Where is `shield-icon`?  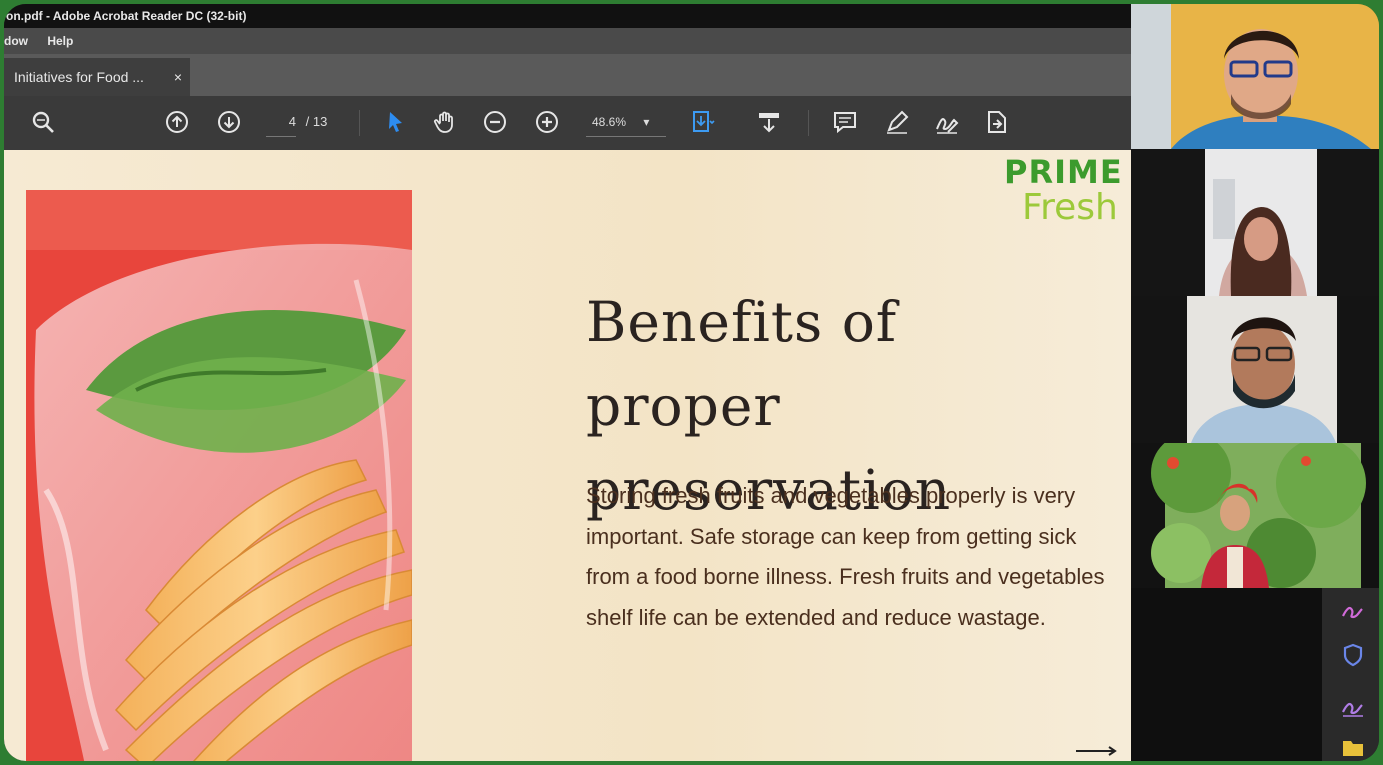 shield-icon is located at coordinates (1353, 655).